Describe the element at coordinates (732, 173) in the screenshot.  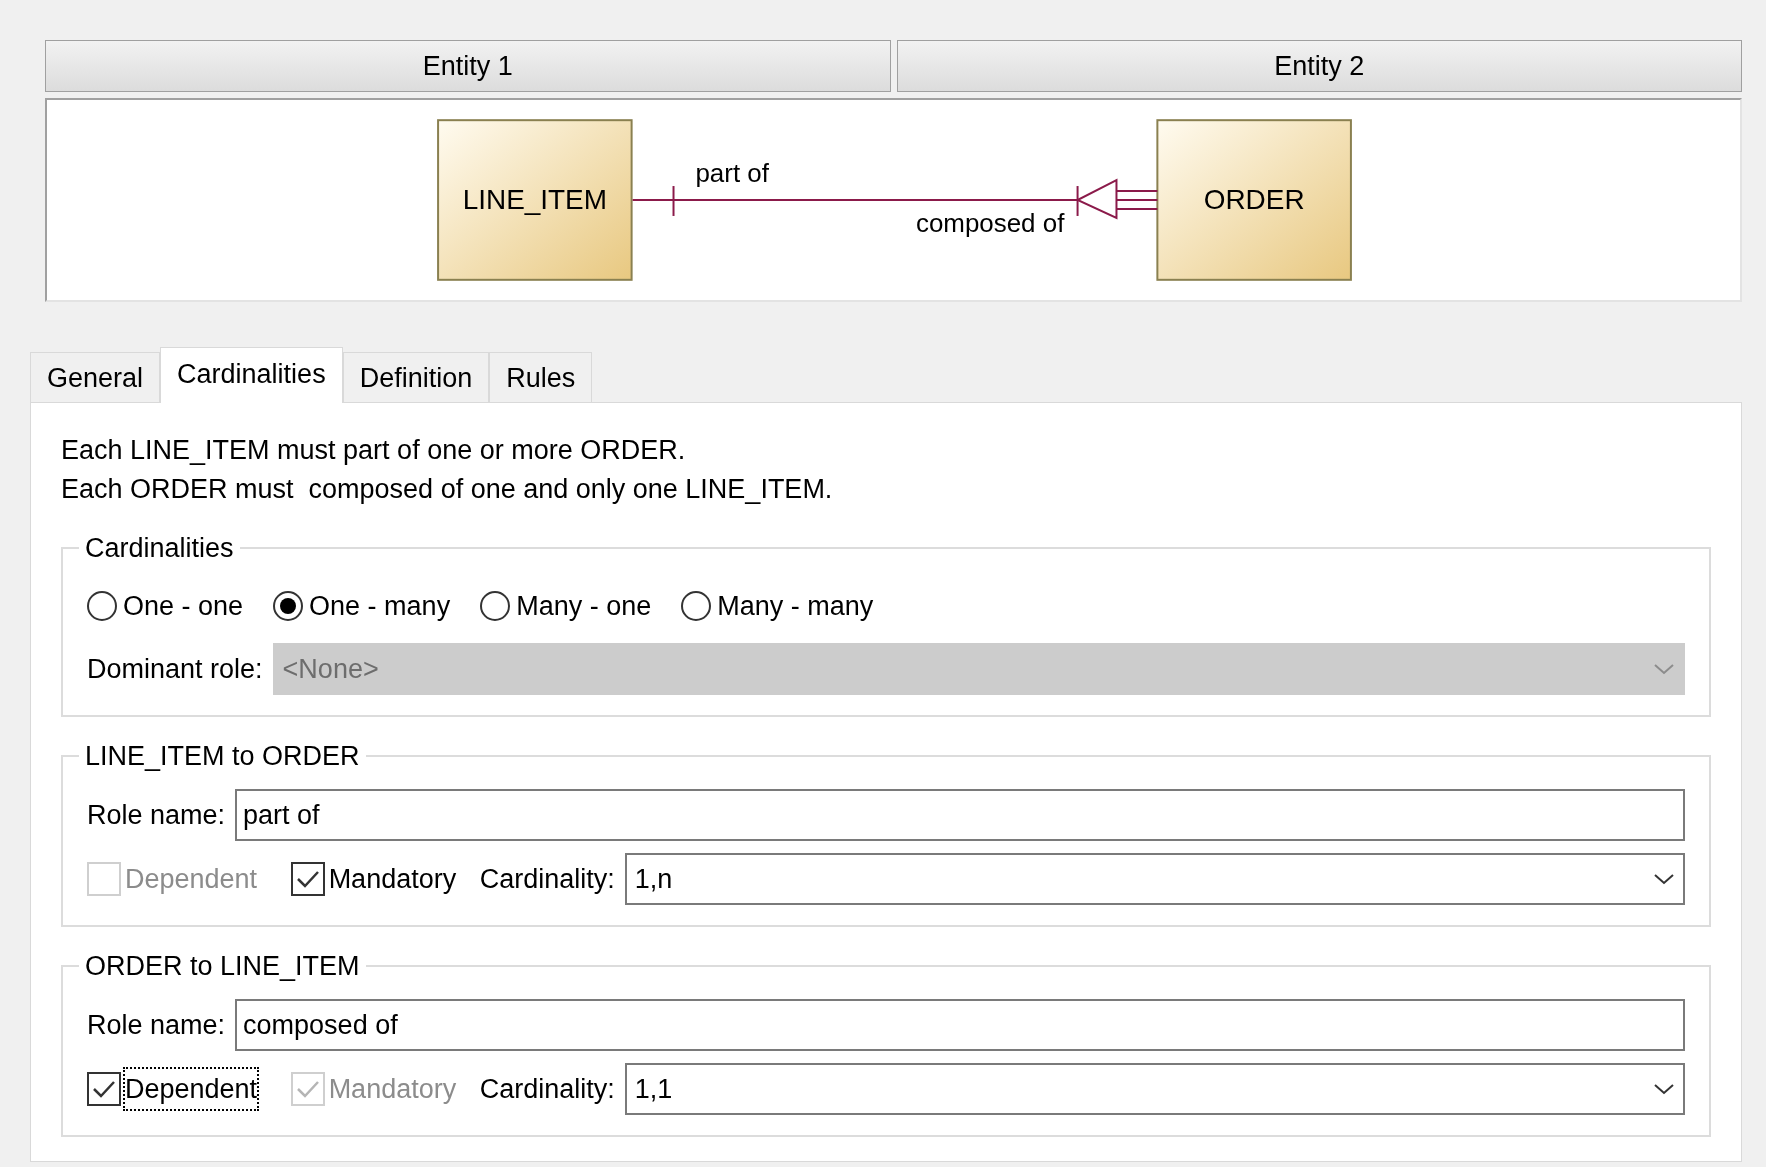
I see `role-label: part of` at that location.